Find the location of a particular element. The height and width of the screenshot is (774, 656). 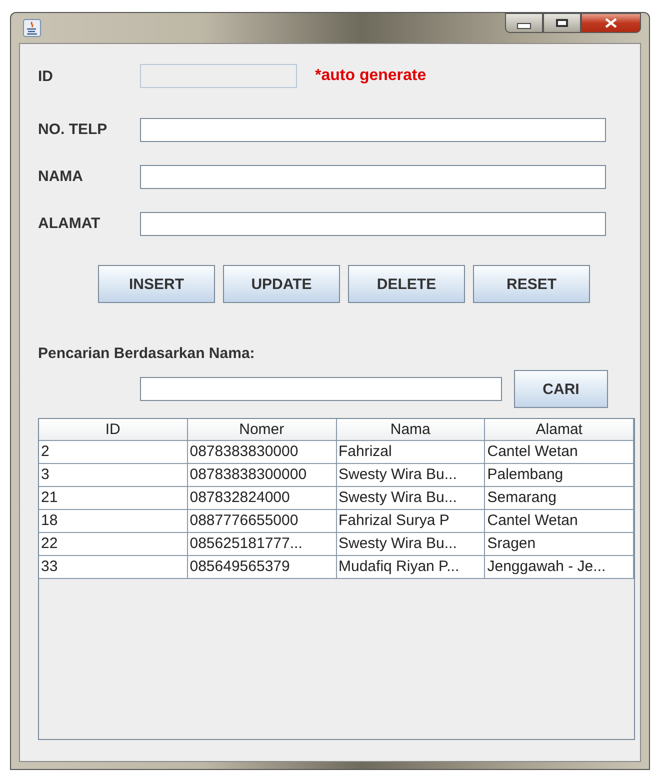

action-button: UPDATE is located at coordinates (281, 284).